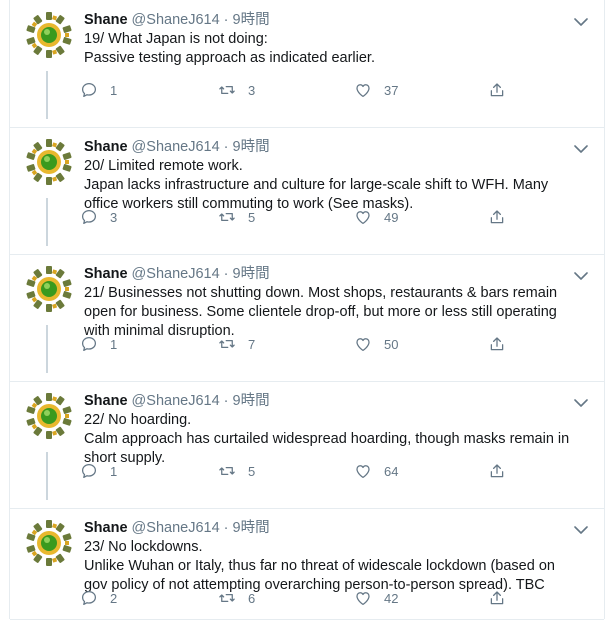 This screenshot has width=616, height=620. Describe the element at coordinates (391, 471) in the screenshot. I see `like-count: 64` at that location.